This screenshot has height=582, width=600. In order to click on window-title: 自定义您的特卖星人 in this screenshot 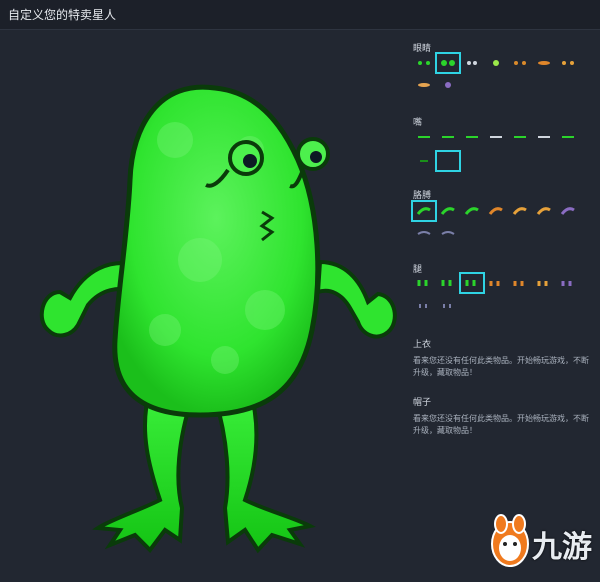, I will do `click(62, 15)`.